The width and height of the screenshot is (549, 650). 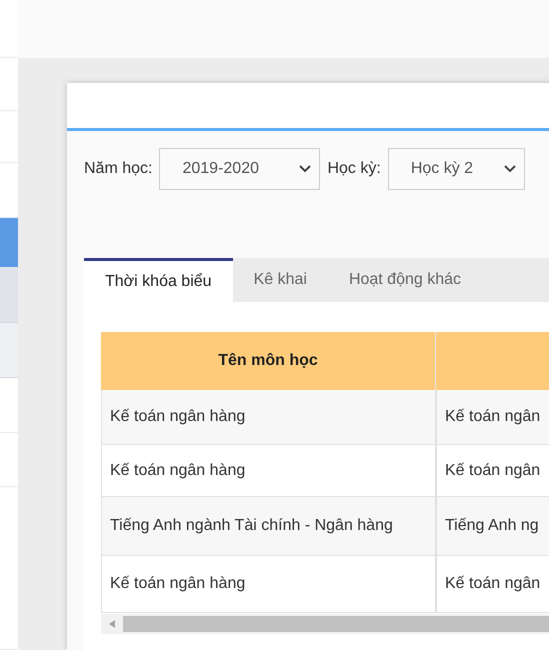 I want to click on select-field: 2019-2020, so click(x=239, y=169).